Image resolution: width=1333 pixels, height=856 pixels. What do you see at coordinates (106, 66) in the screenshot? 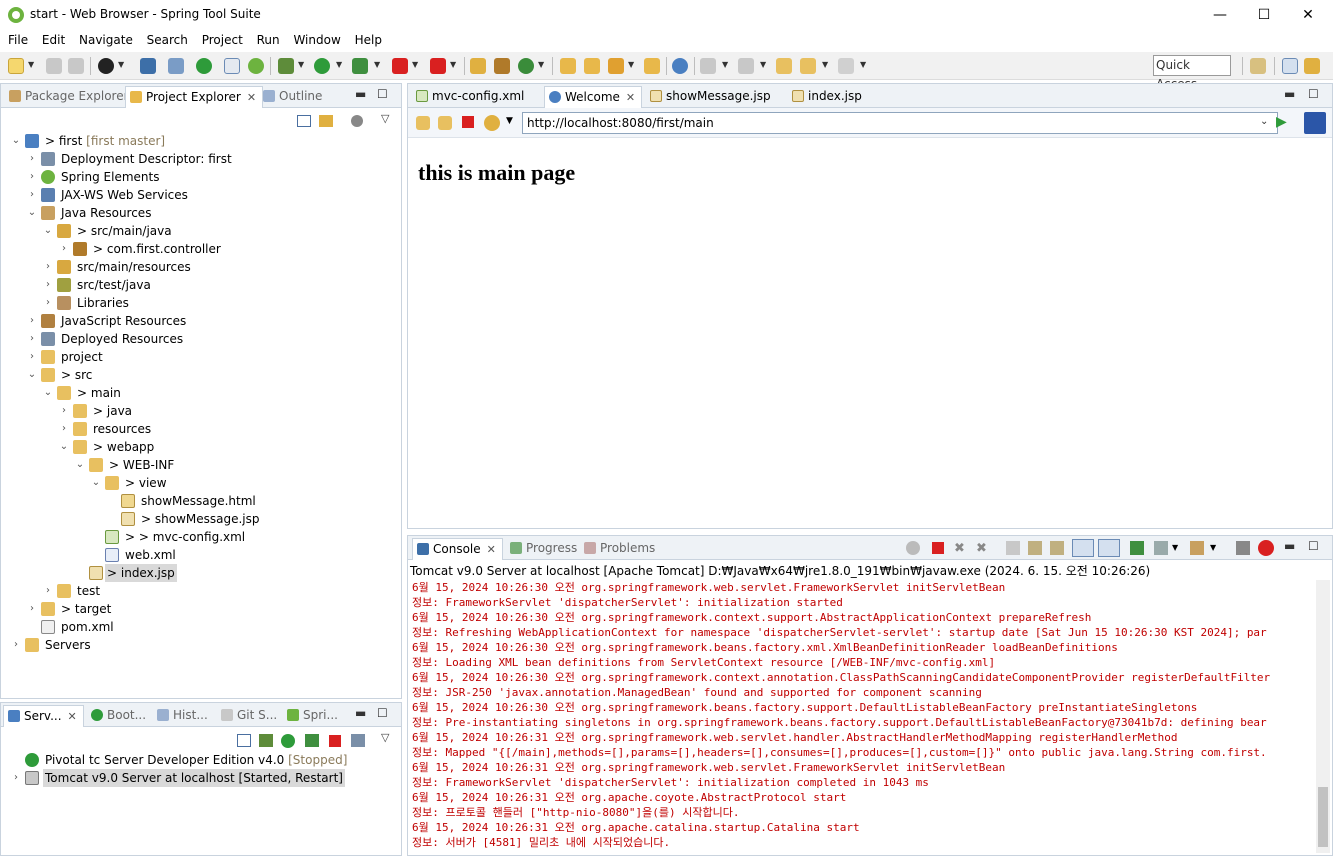
I see `profile-icon` at bounding box center [106, 66].